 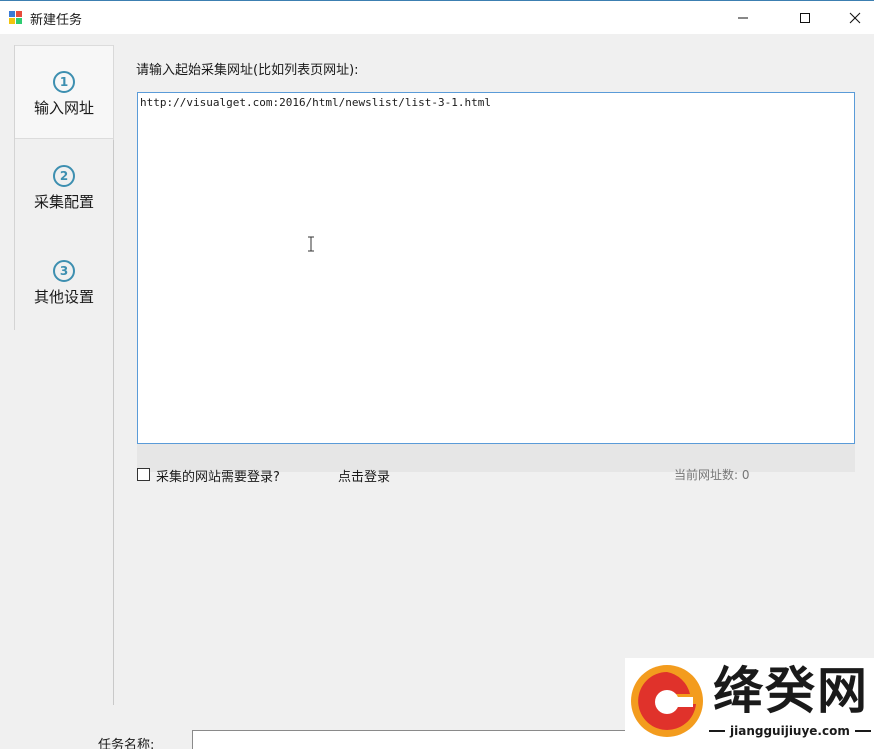 What do you see at coordinates (437, 17) in the screenshot?
I see `title-bar: 新建任务` at bounding box center [437, 17].